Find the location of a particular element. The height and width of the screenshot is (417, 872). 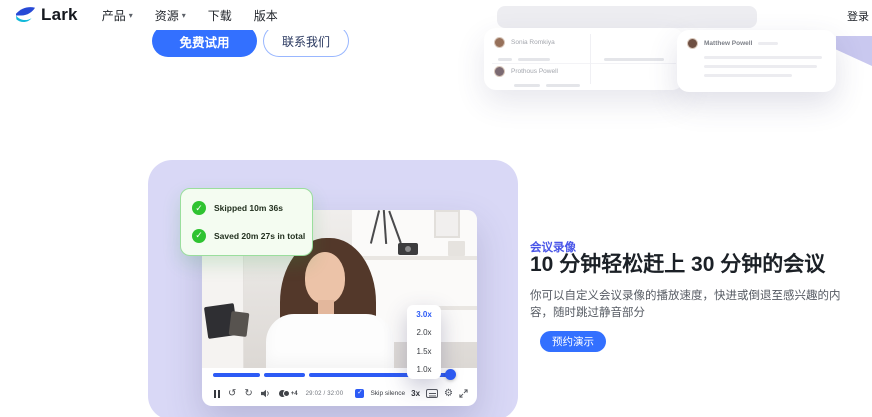

nav-item-versions: 版本 is located at coordinates (266, 15).